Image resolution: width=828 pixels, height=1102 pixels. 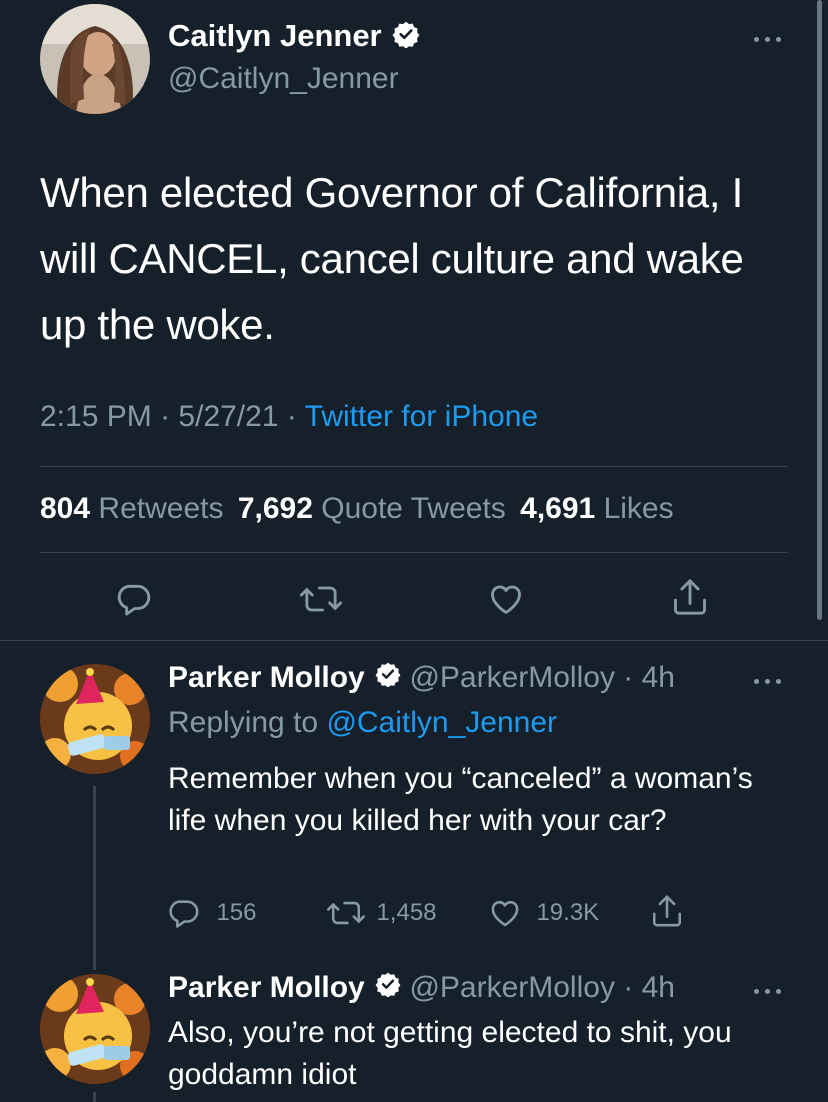 What do you see at coordinates (275, 35) in the screenshot?
I see `author-name: Caitlyn Jenner` at bounding box center [275, 35].